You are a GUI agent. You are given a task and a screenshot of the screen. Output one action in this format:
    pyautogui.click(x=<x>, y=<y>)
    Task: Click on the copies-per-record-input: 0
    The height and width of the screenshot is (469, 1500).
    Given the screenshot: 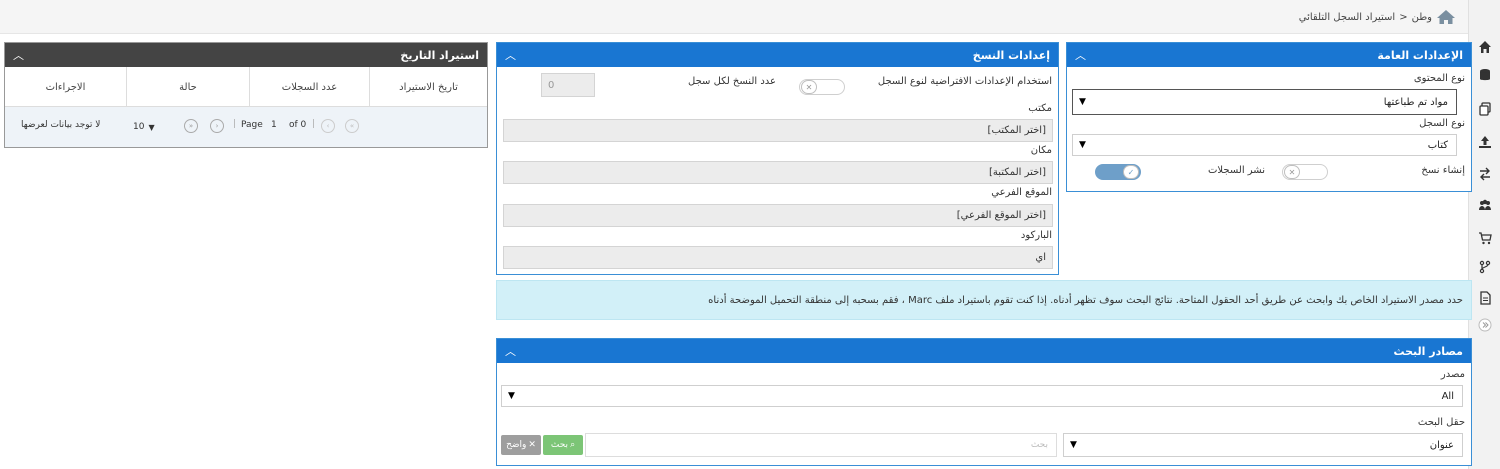 What is the action you would take?
    pyautogui.click(x=568, y=85)
    